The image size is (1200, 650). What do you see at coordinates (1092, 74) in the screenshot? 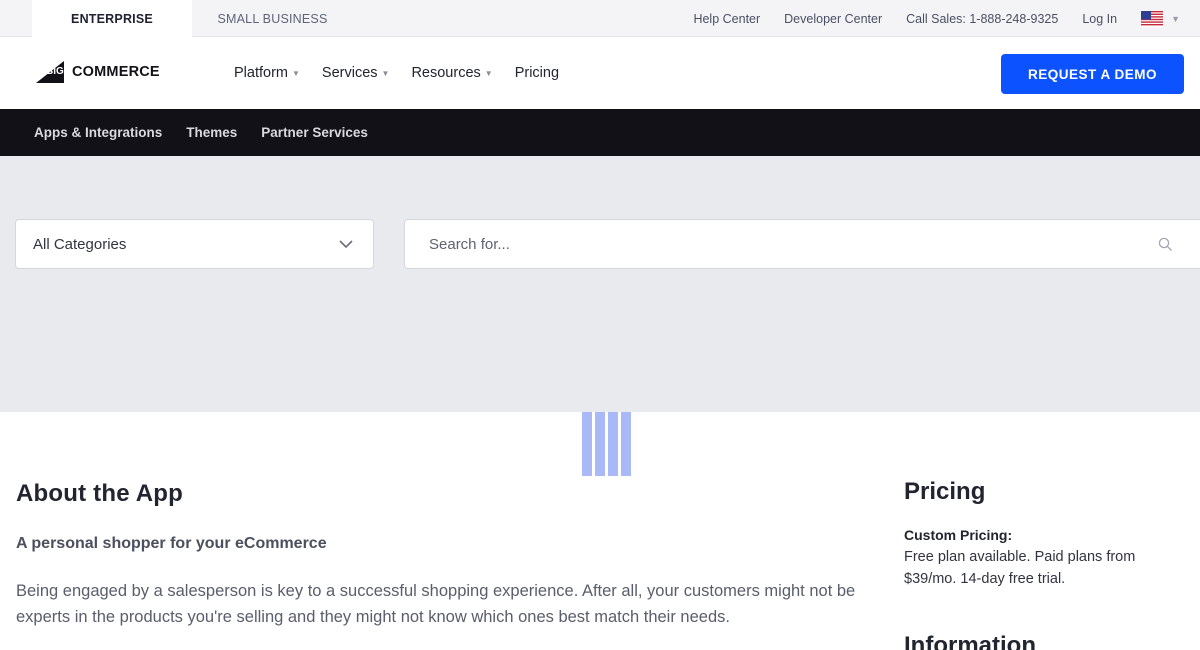
I see `request-demo-button: REQUEST A DEMO` at bounding box center [1092, 74].